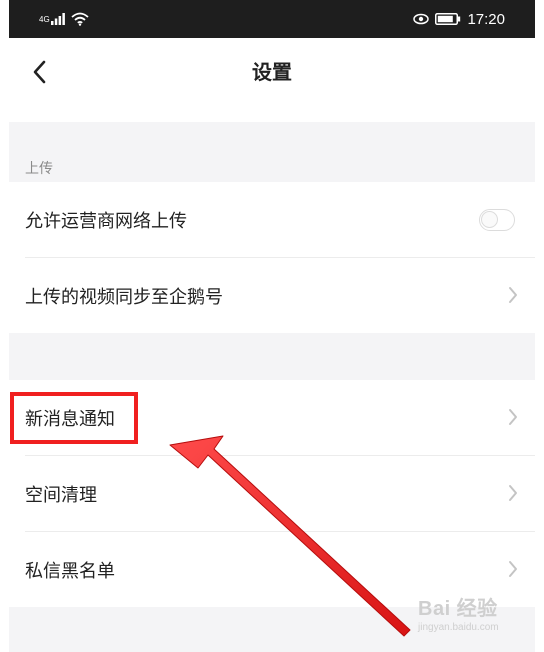 This screenshot has width=544, height=652. I want to click on signal-label: 4G, so click(44, 19).